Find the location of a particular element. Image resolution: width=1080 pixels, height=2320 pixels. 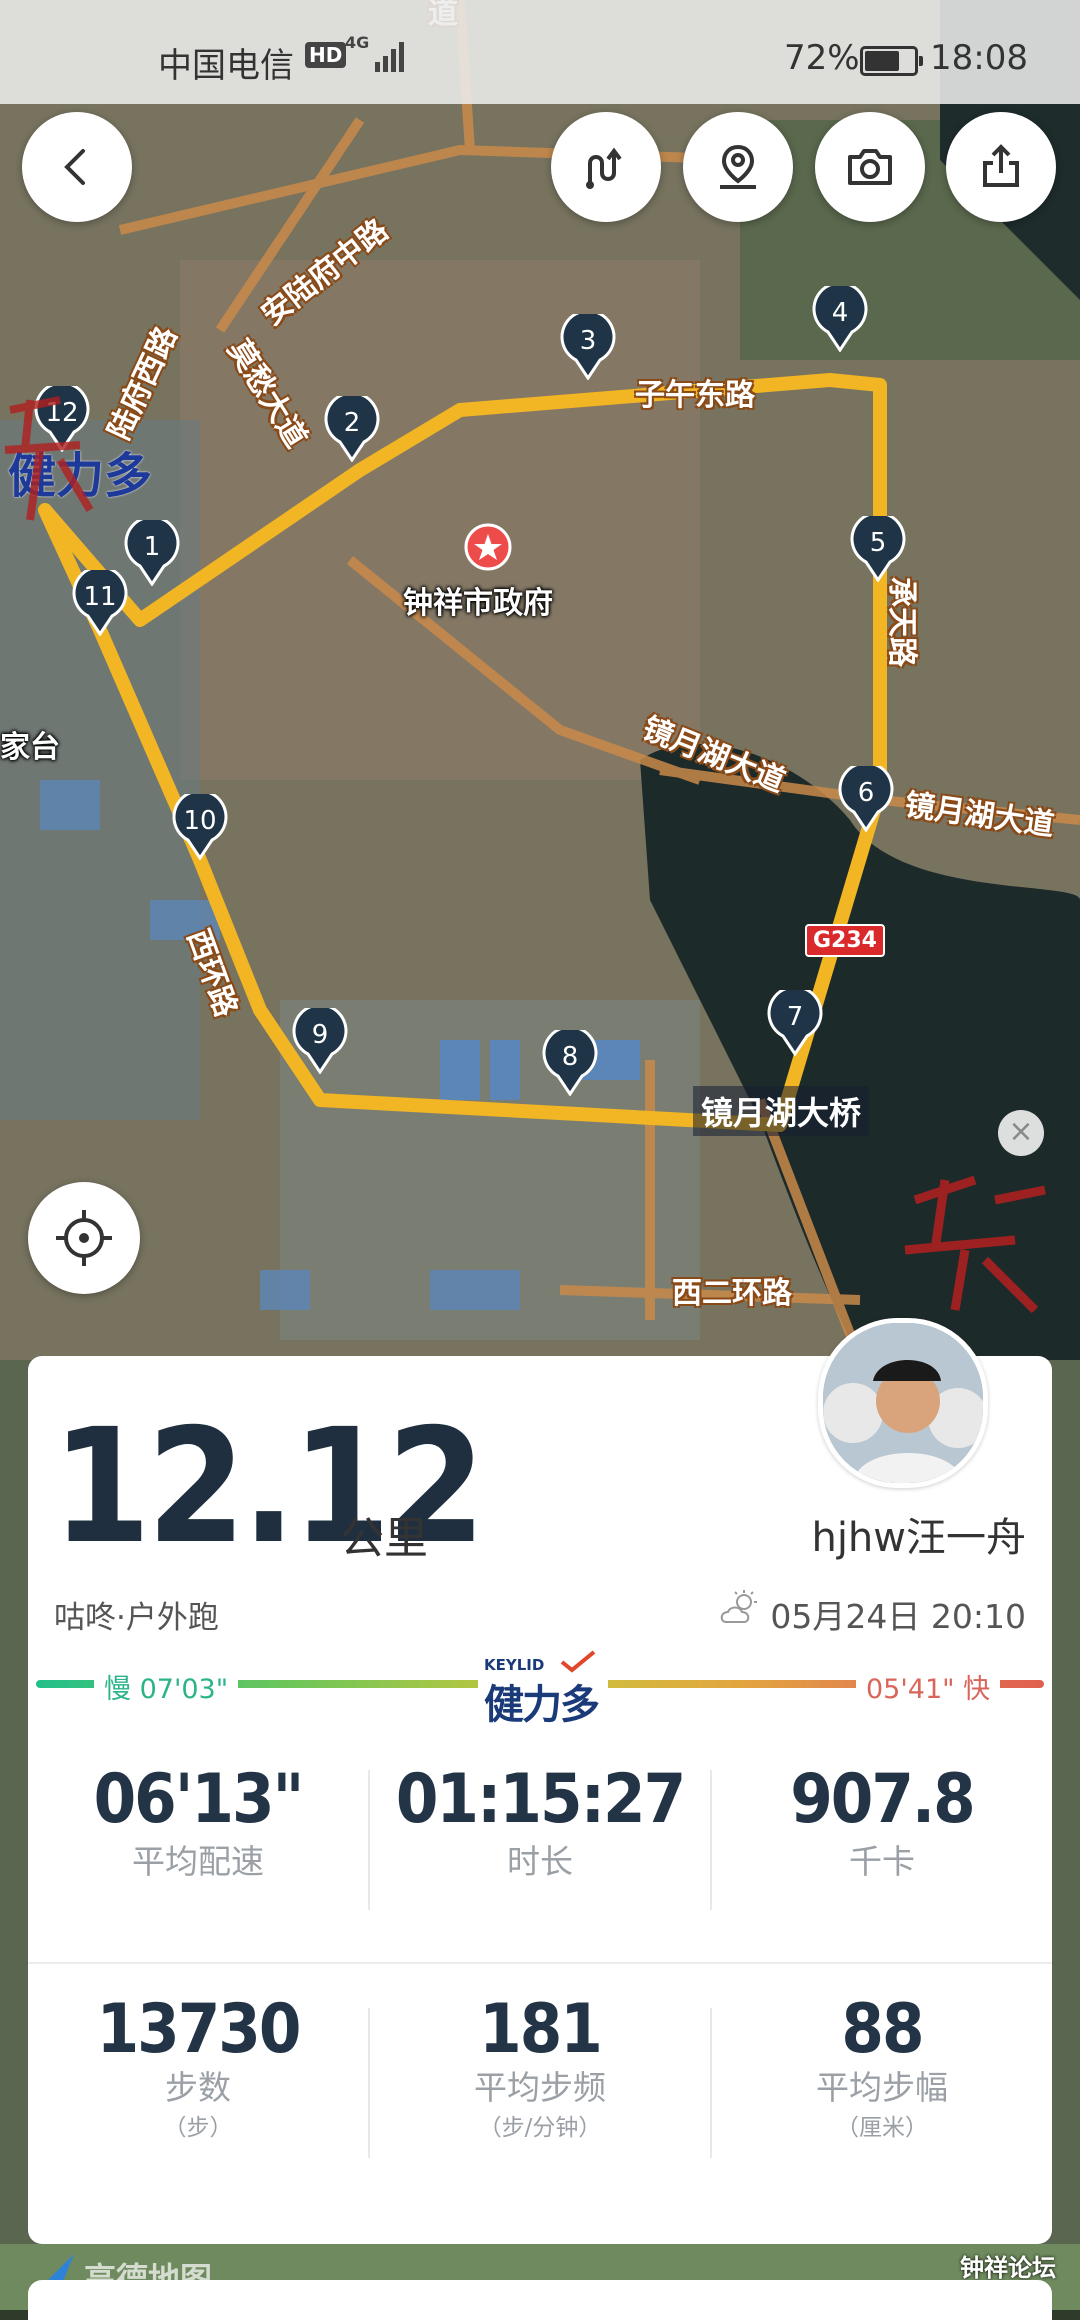

km-marker-2: 2 is located at coordinates (352, 429).